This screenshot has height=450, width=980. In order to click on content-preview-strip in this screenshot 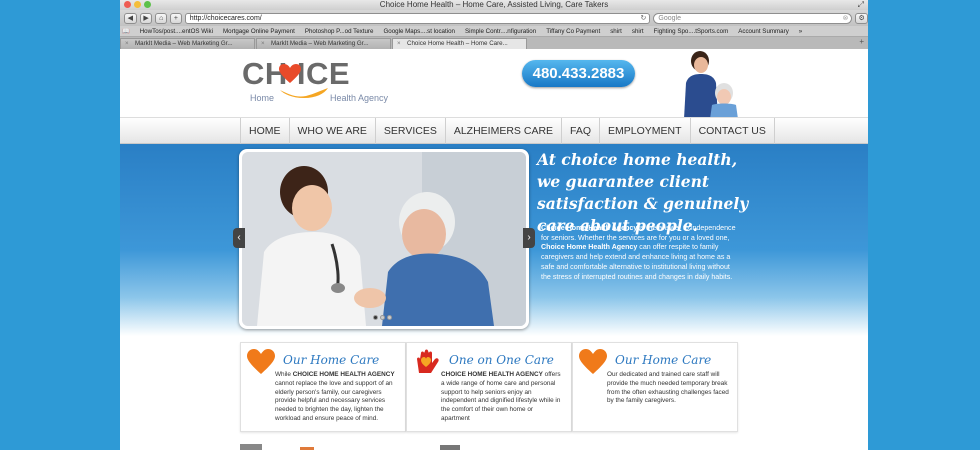, I will do `click(350, 447)`.